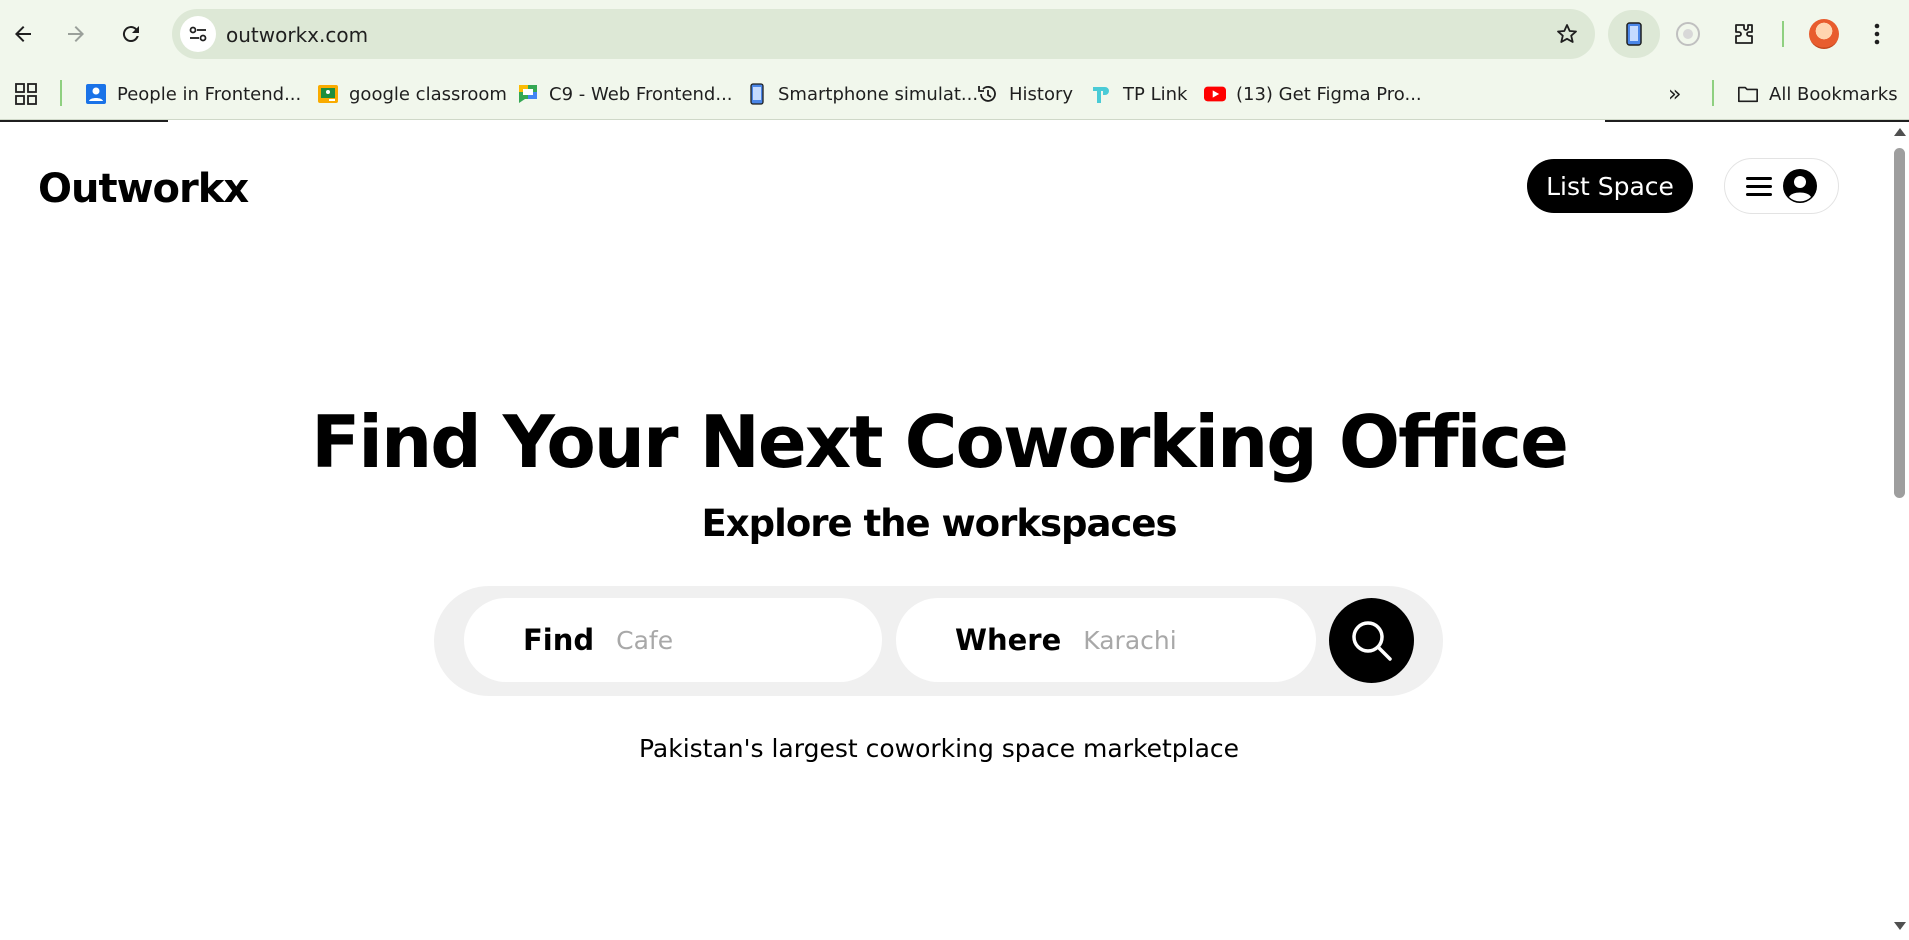  I want to click on browser-menu-button, so click(1877, 34).